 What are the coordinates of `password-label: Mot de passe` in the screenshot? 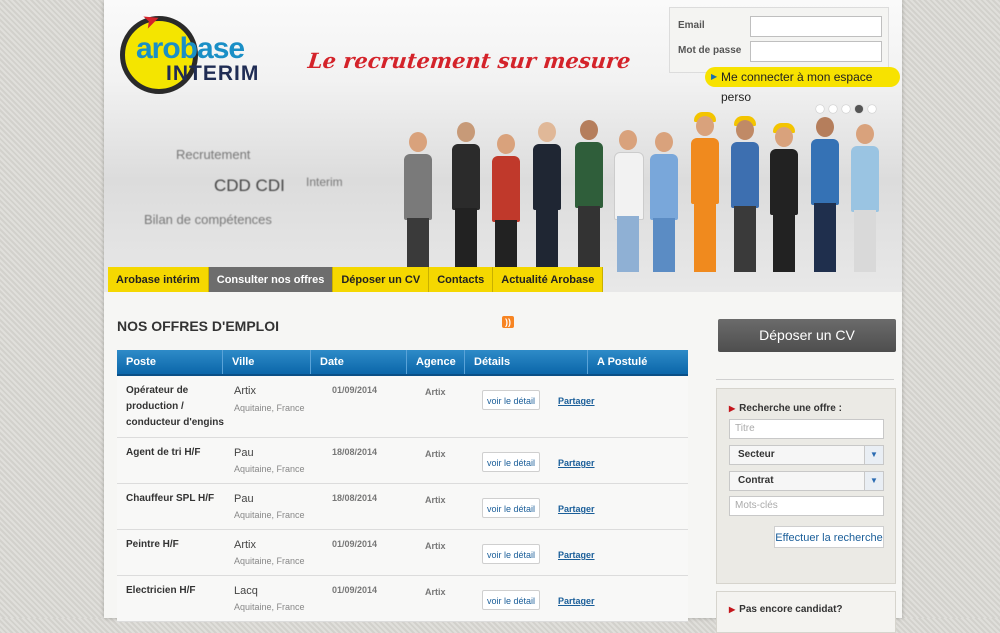 It's located at (710, 50).